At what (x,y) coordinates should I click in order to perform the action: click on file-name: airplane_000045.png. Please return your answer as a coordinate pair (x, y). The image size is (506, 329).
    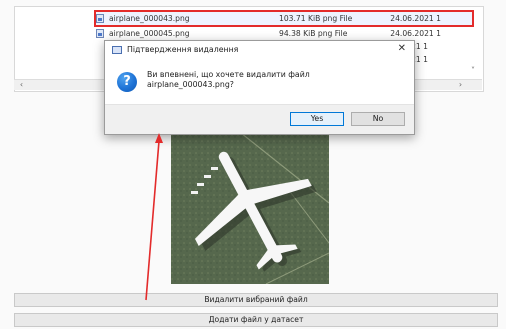
    Looking at the image, I should click on (149, 33).